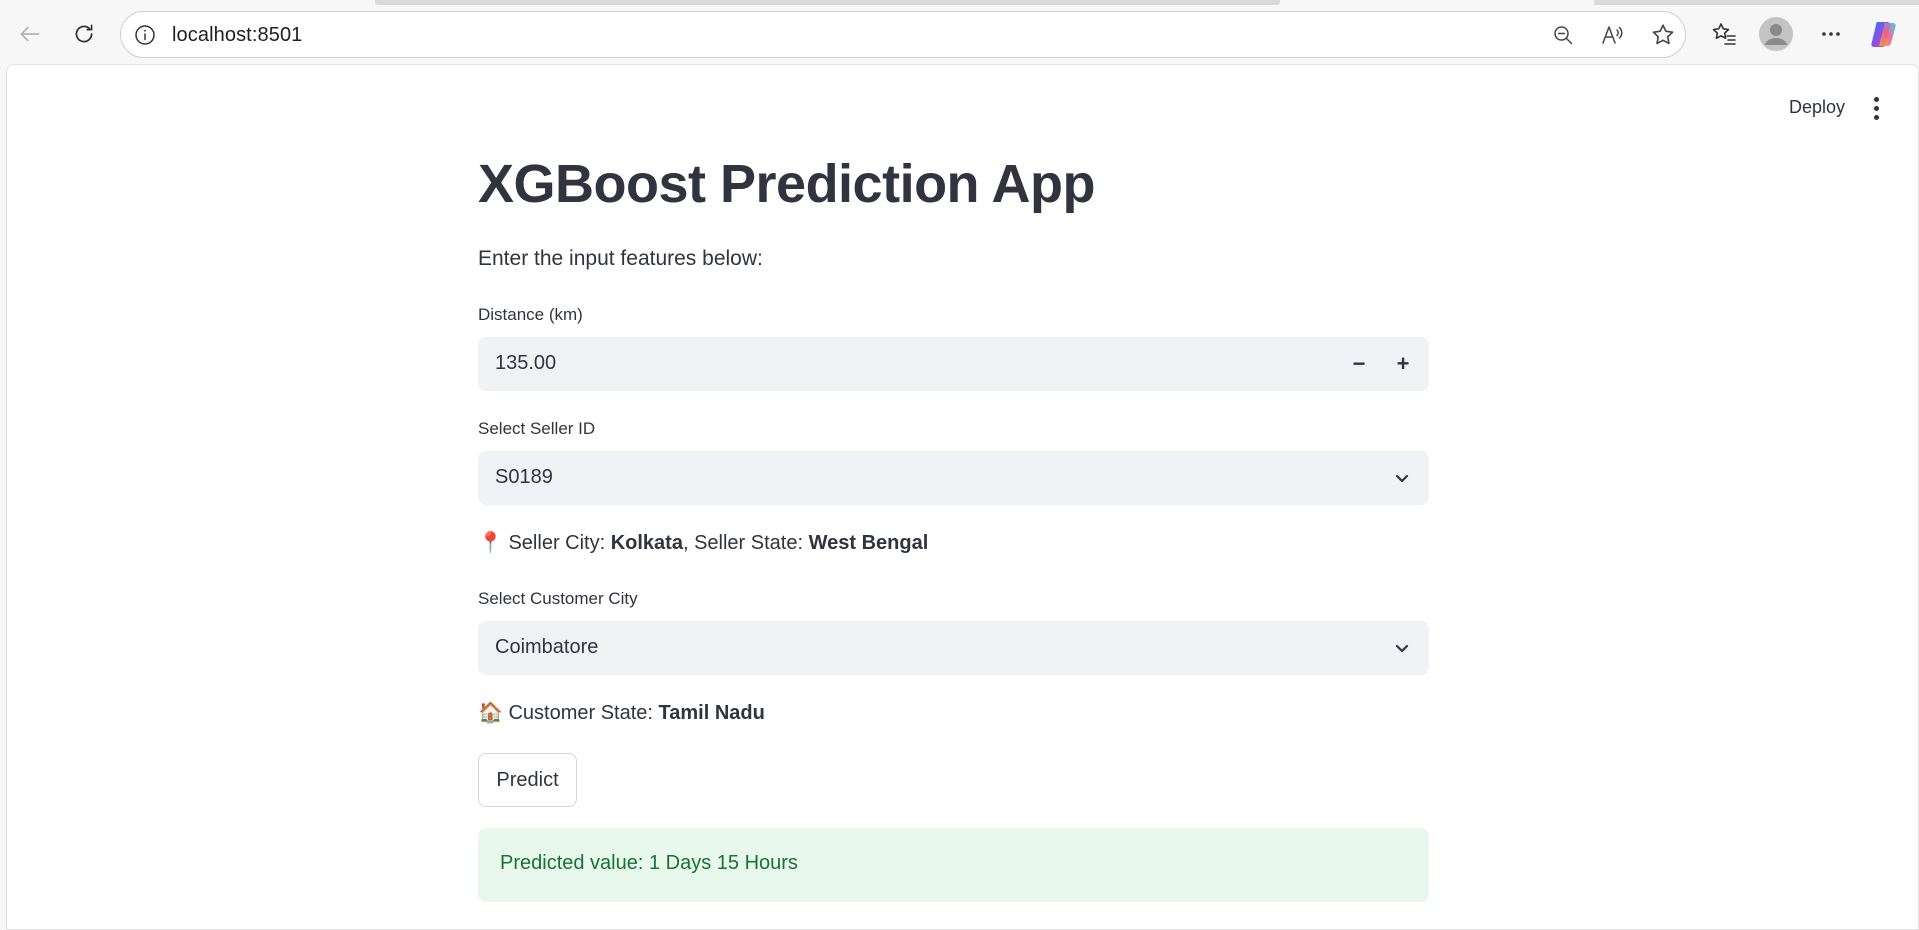 The height and width of the screenshot is (930, 1919). I want to click on refresh-icon, so click(84, 33).